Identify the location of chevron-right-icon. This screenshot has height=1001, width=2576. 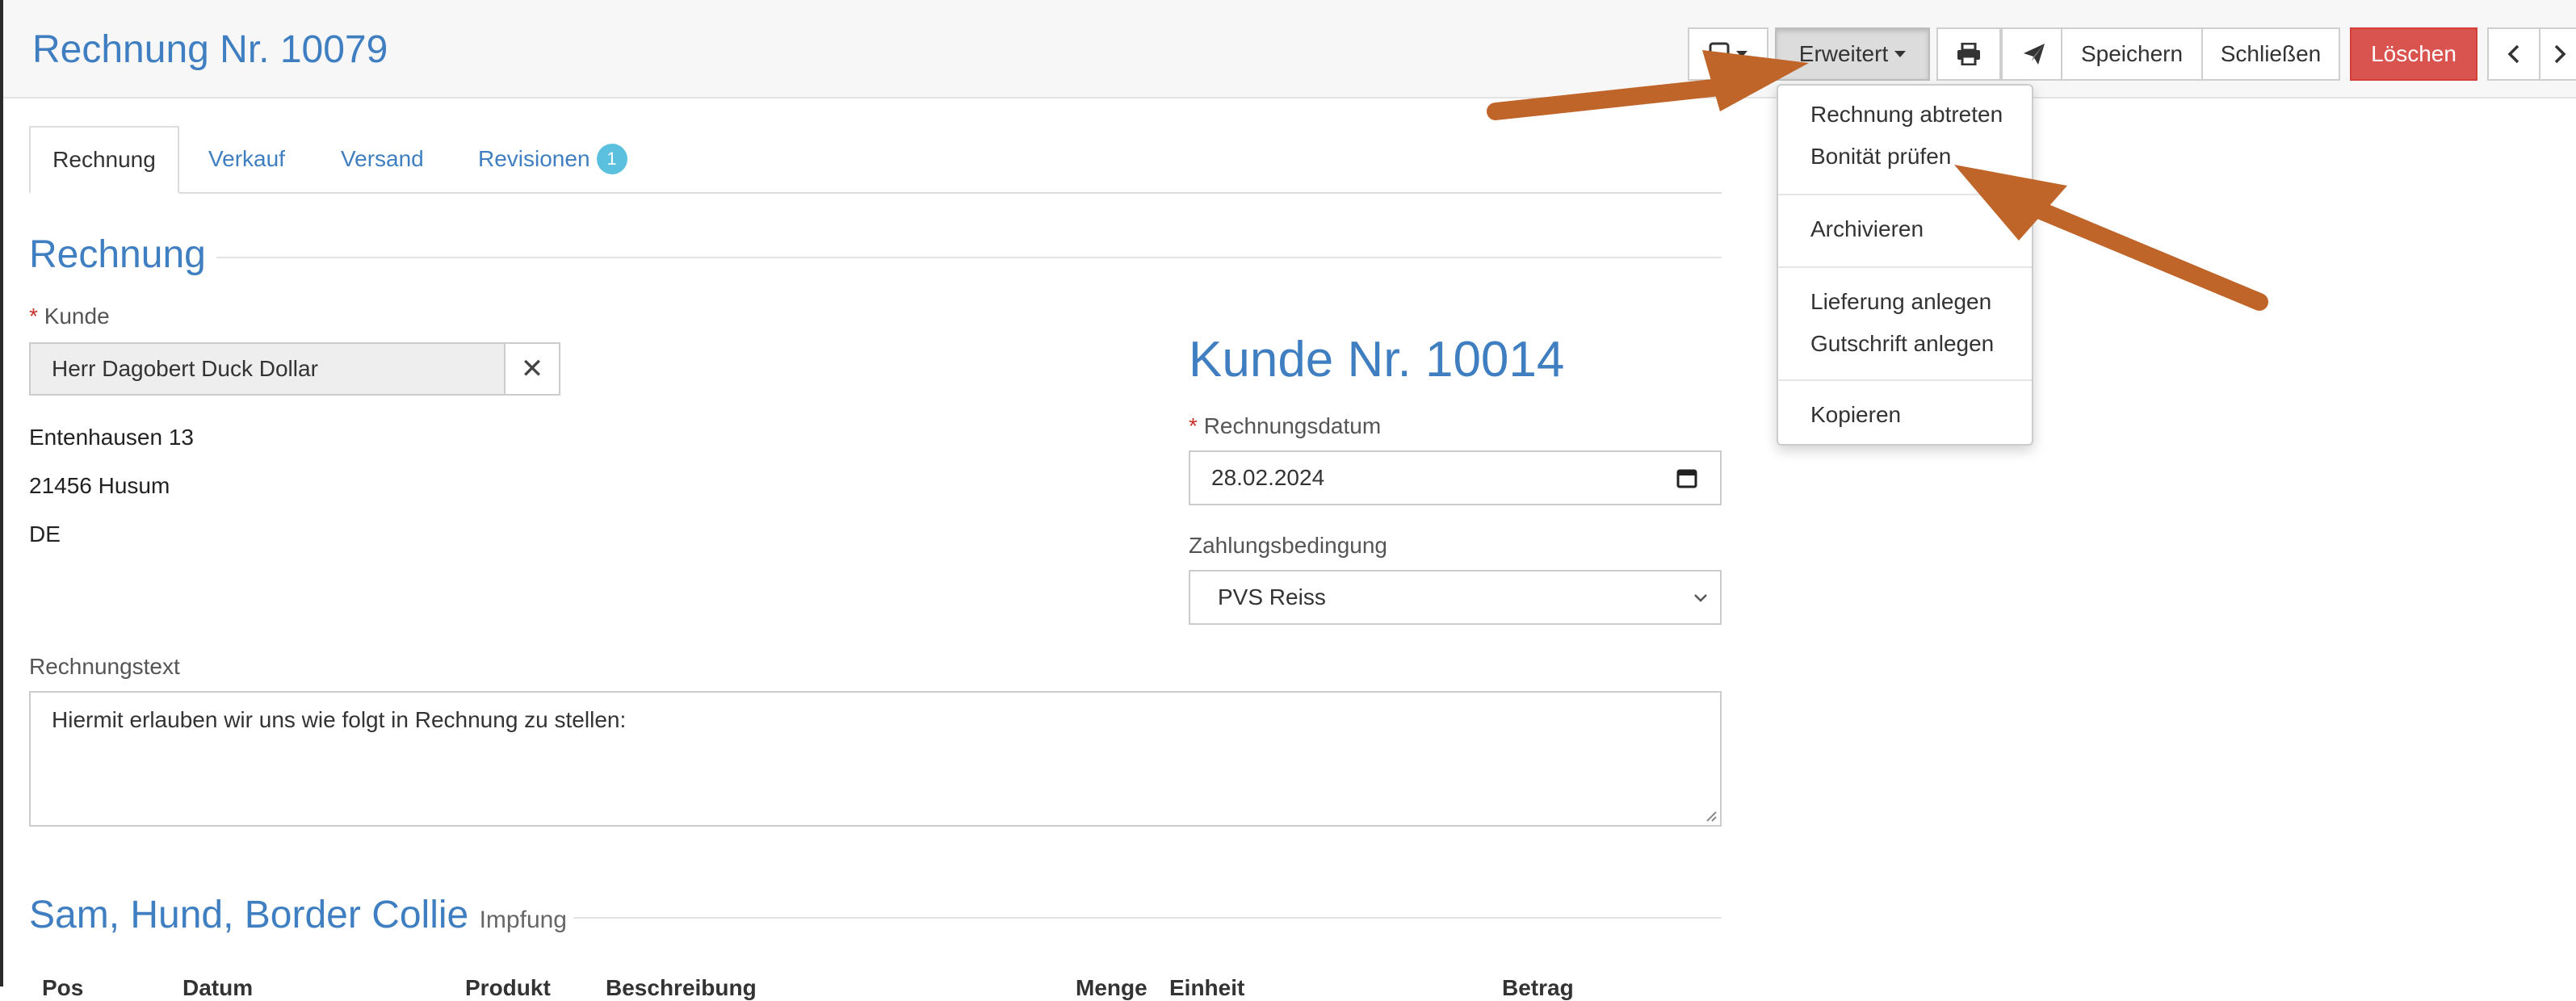
(2560, 54).